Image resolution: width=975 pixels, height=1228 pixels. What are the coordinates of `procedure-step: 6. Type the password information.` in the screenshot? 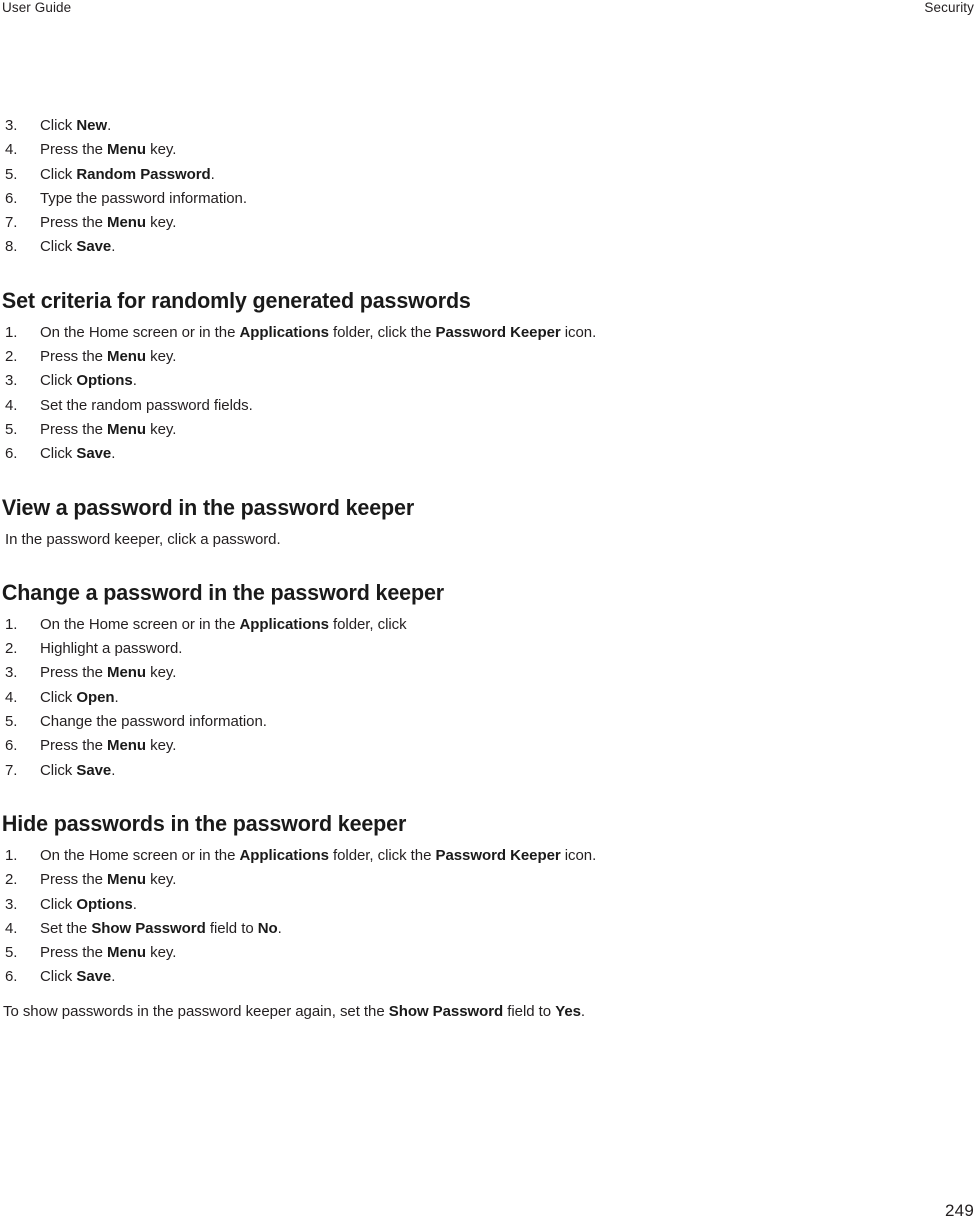 It's located at (350, 199).